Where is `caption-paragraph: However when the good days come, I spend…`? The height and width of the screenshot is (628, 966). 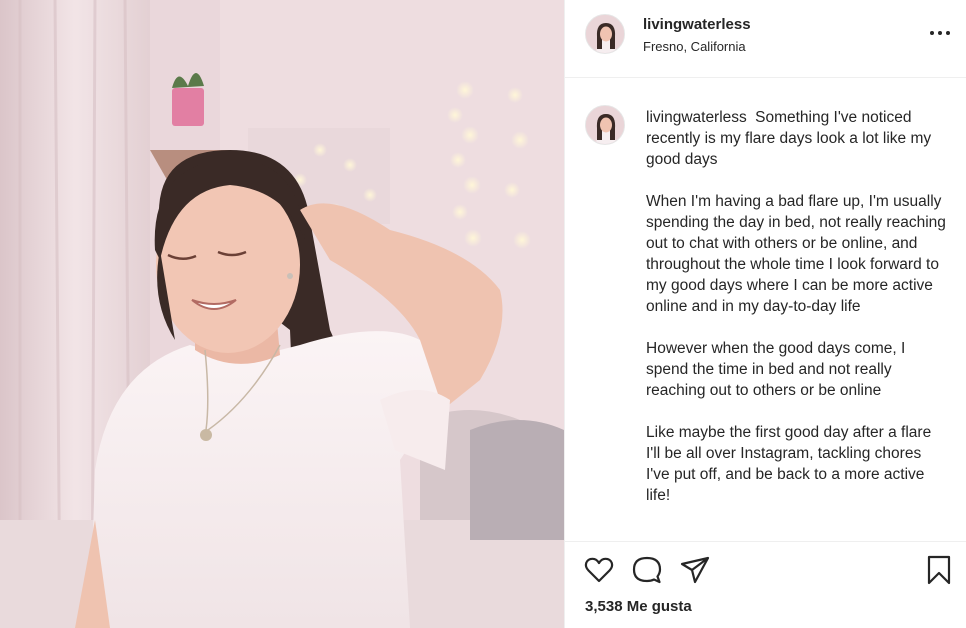
caption-paragraph: However when the good days come, I spend… is located at coordinates (776, 369).